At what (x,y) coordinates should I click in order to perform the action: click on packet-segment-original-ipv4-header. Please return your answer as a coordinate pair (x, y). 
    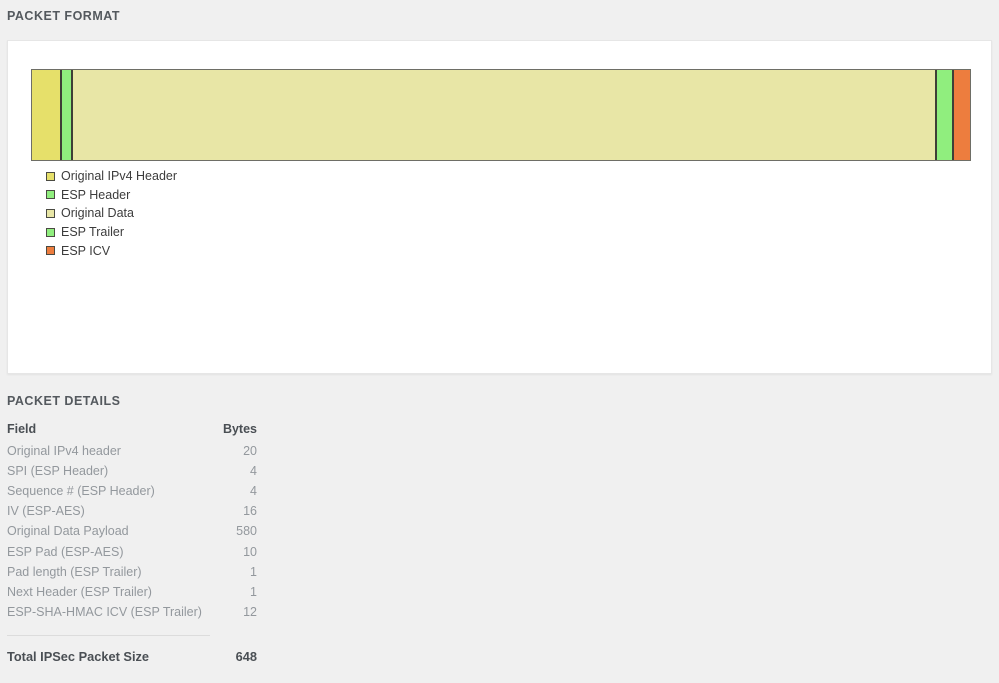
    Looking at the image, I should click on (46, 115).